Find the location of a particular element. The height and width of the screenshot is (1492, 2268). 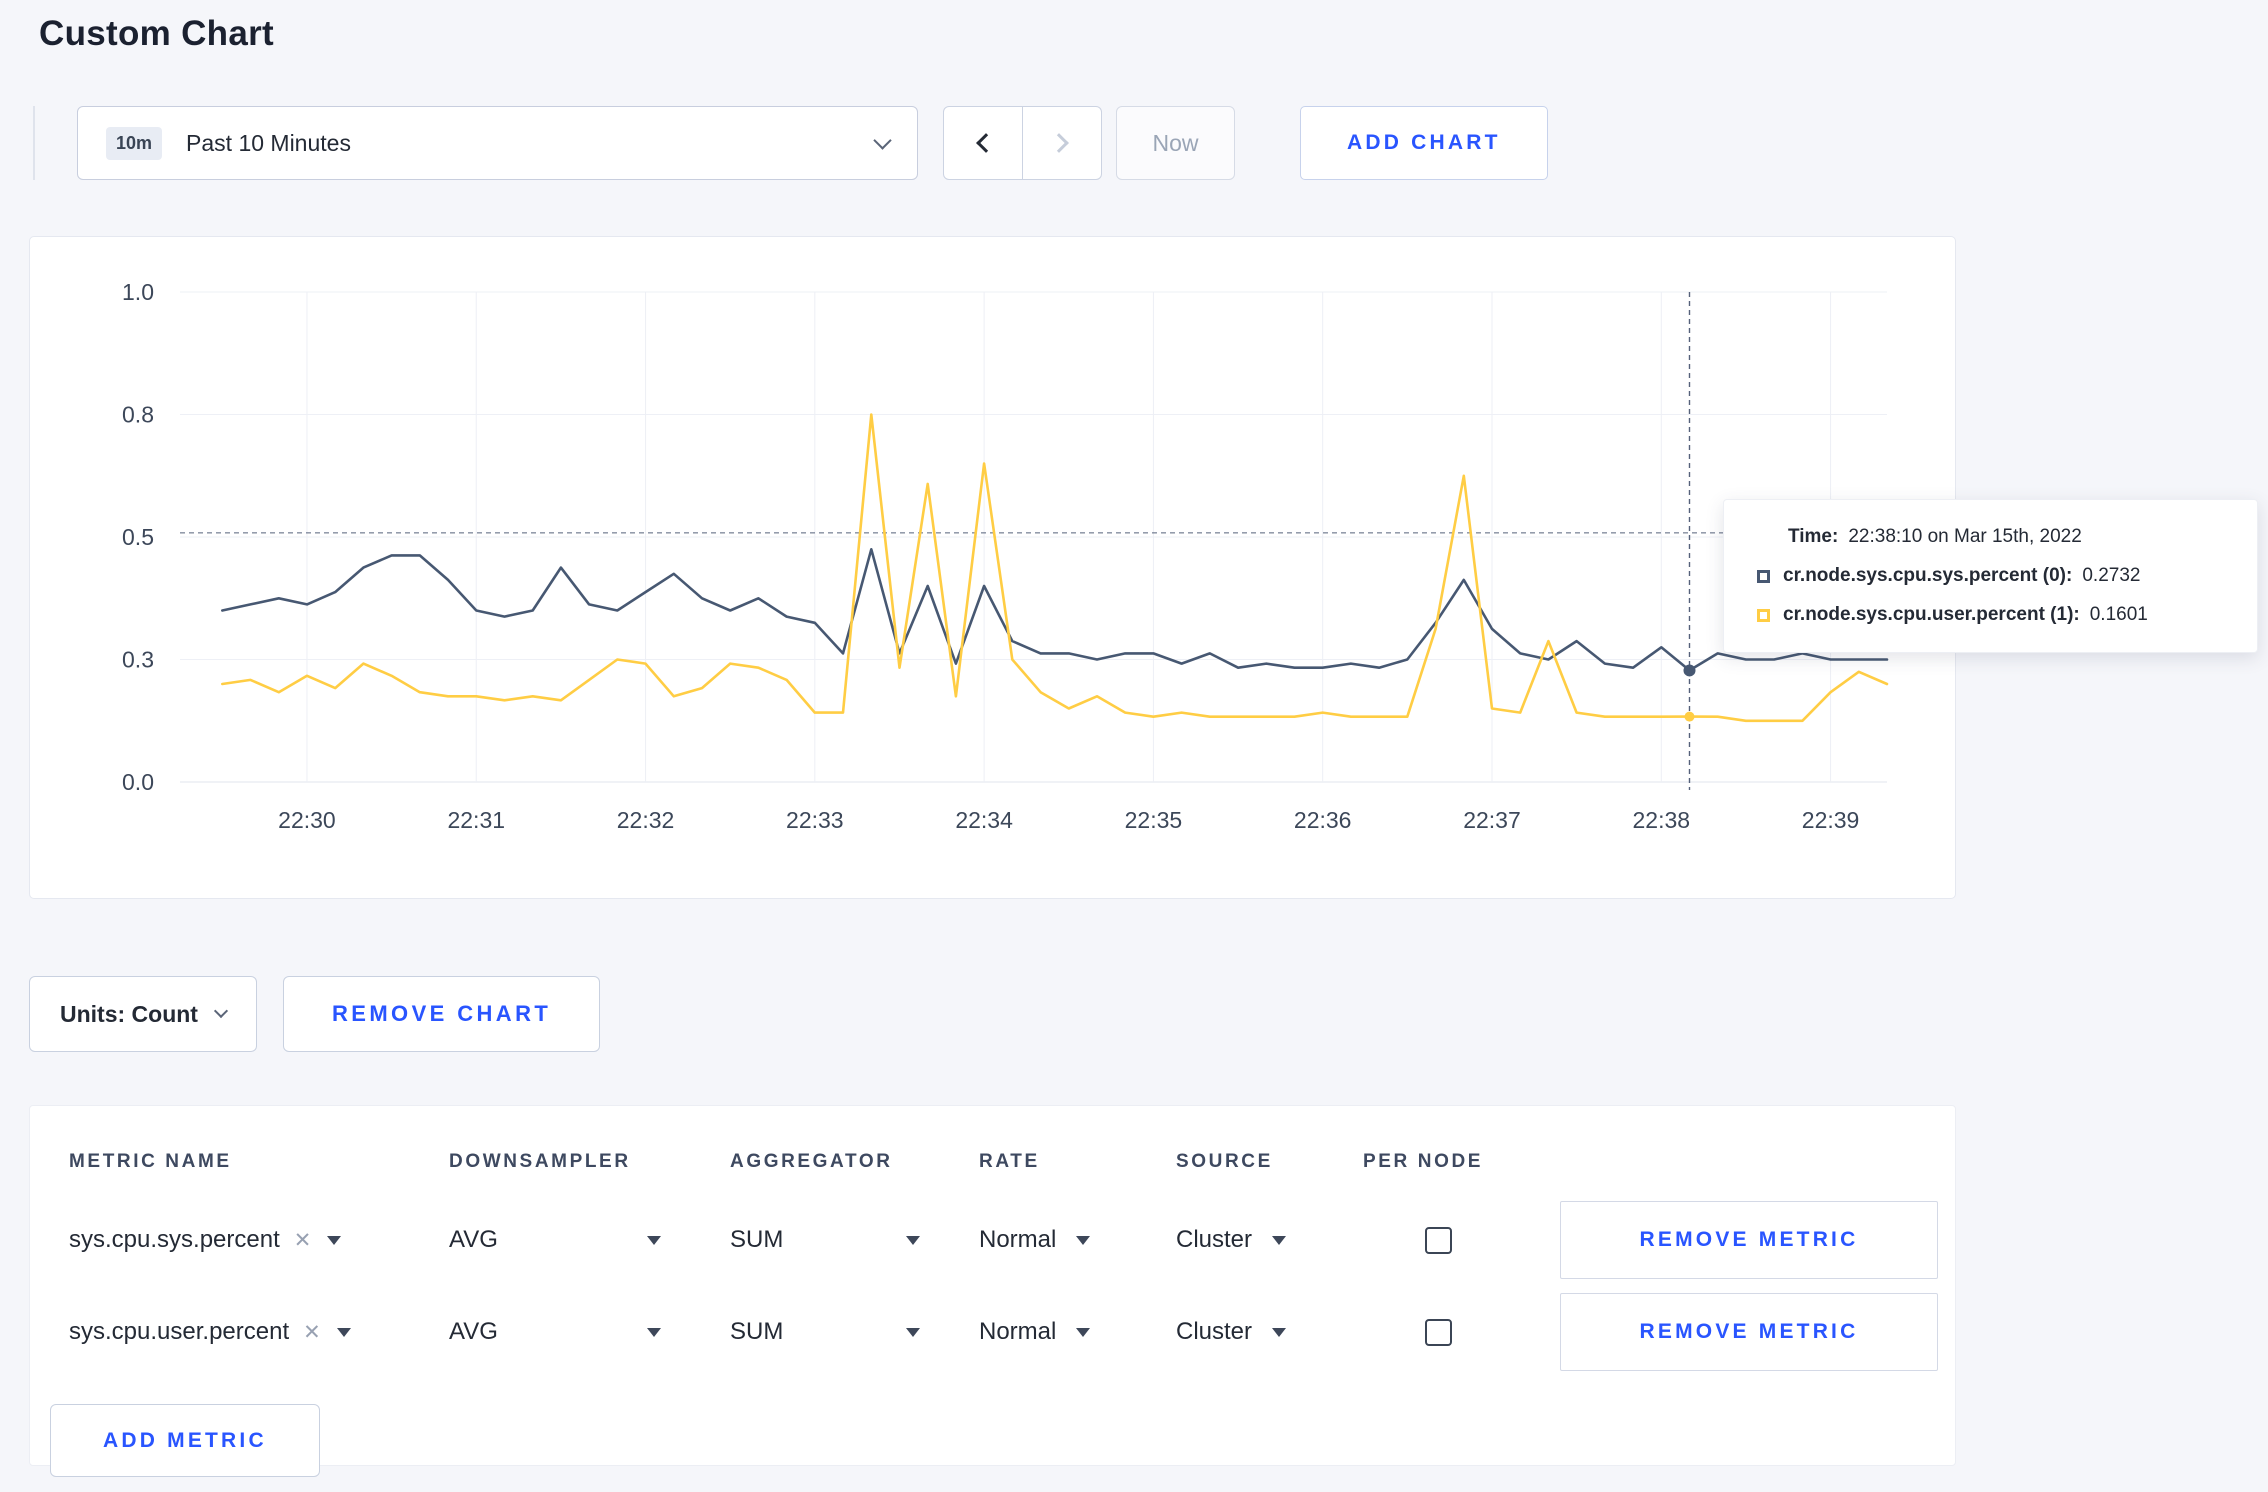

time-range-select: 10m Past 10 Minutes is located at coordinates (497, 143).